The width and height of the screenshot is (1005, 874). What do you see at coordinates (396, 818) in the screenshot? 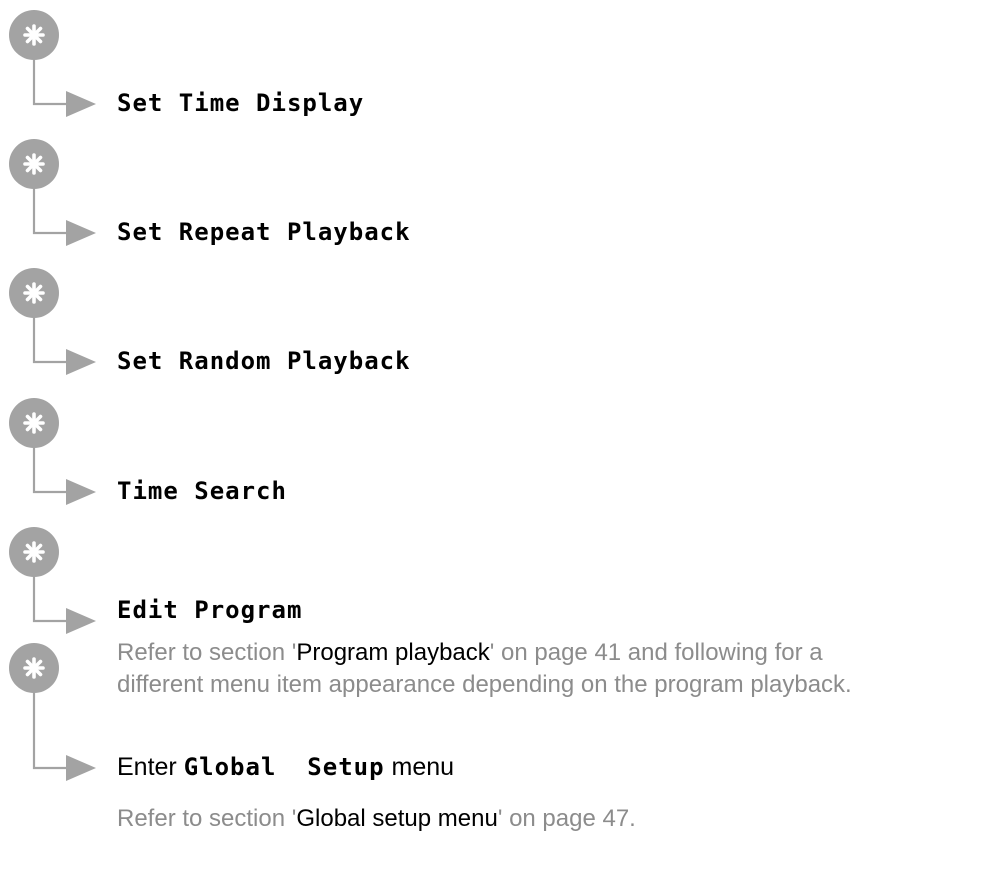
I see `section-link-global-setup-menu: Global setup menu` at bounding box center [396, 818].